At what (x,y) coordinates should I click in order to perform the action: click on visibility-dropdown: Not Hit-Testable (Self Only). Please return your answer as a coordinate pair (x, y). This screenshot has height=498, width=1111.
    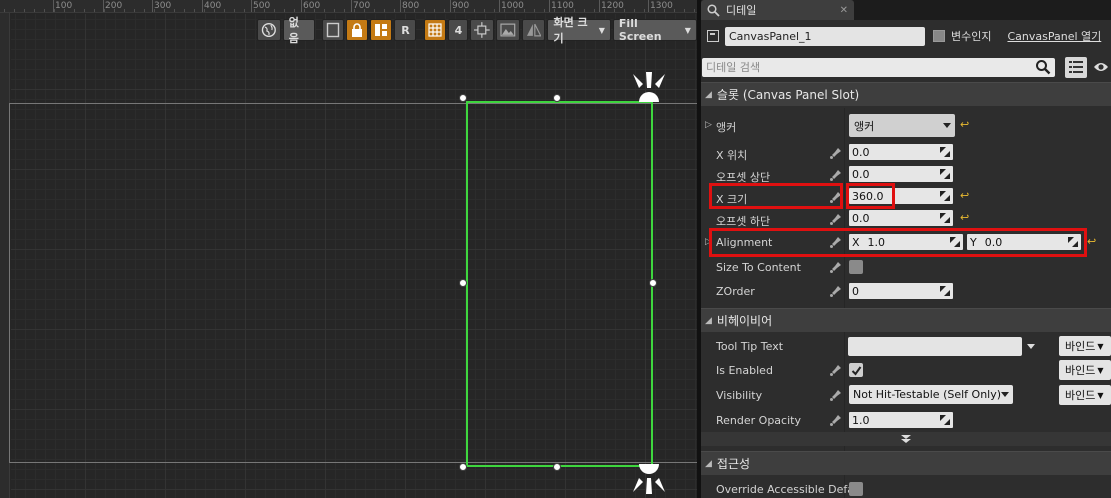
    Looking at the image, I should click on (931, 394).